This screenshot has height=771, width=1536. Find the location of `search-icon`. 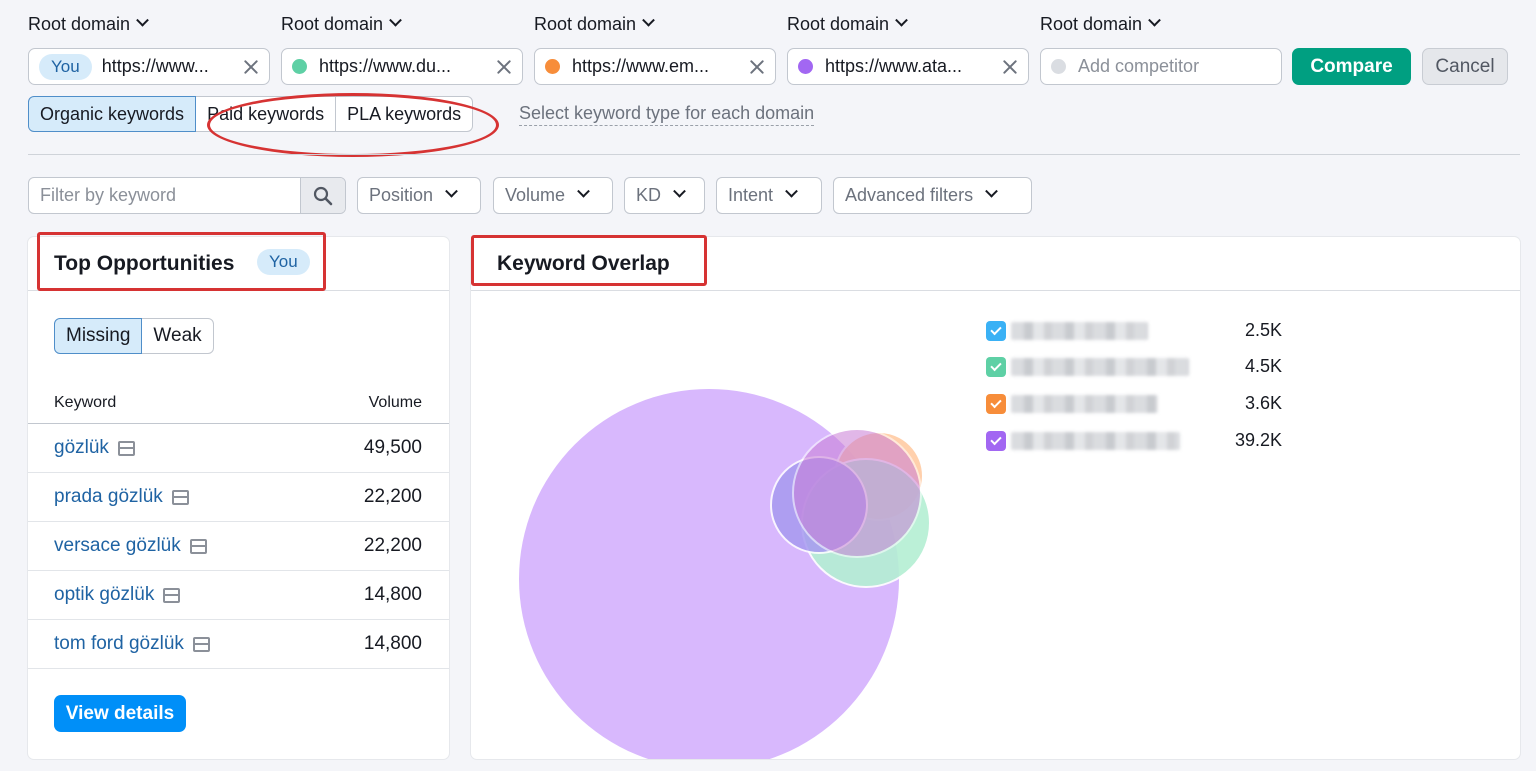

search-icon is located at coordinates (323, 195).